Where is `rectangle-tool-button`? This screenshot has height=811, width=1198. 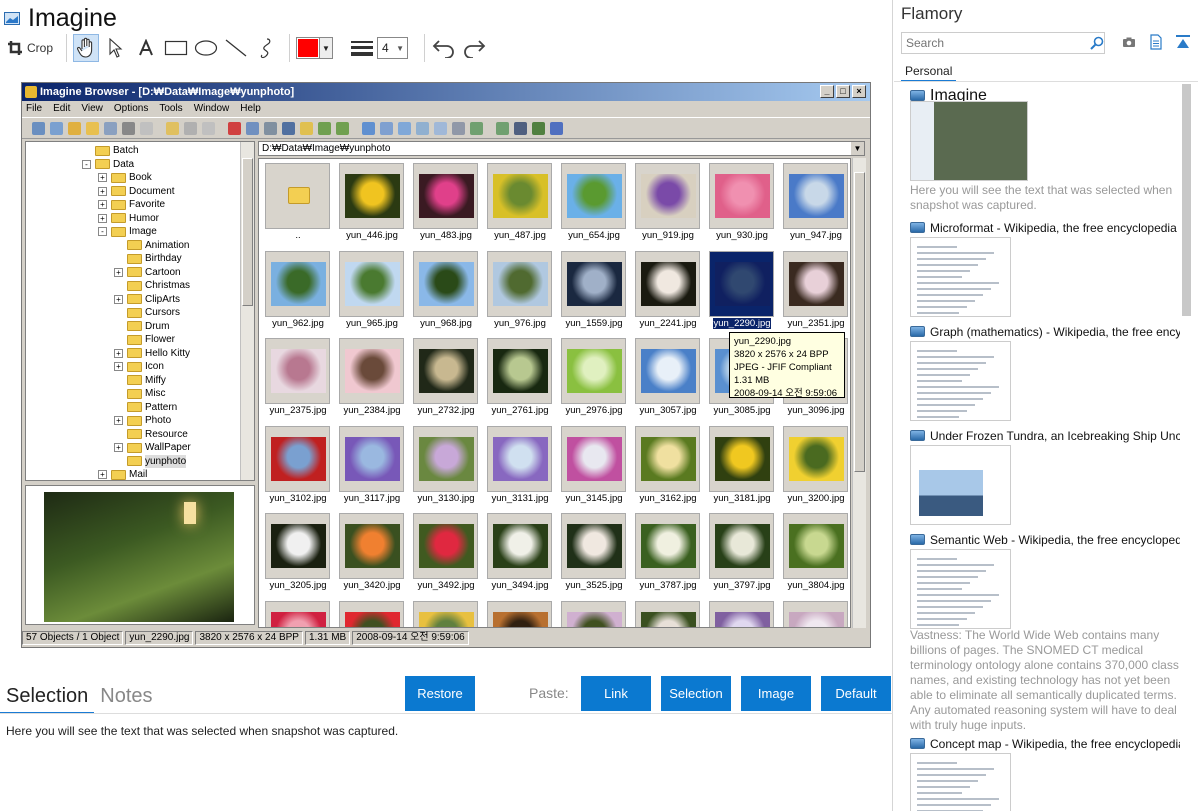 rectangle-tool-button is located at coordinates (176, 48).